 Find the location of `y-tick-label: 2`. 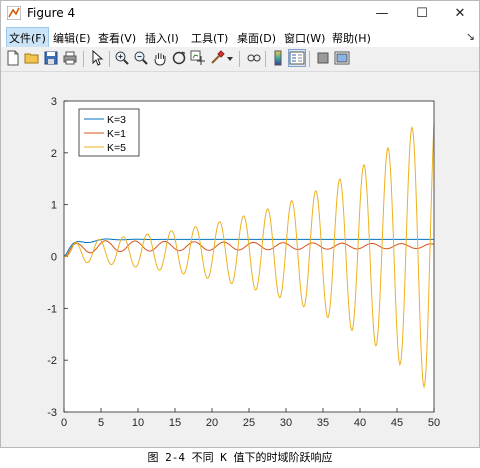

y-tick-label: 2 is located at coordinates (54, 154).